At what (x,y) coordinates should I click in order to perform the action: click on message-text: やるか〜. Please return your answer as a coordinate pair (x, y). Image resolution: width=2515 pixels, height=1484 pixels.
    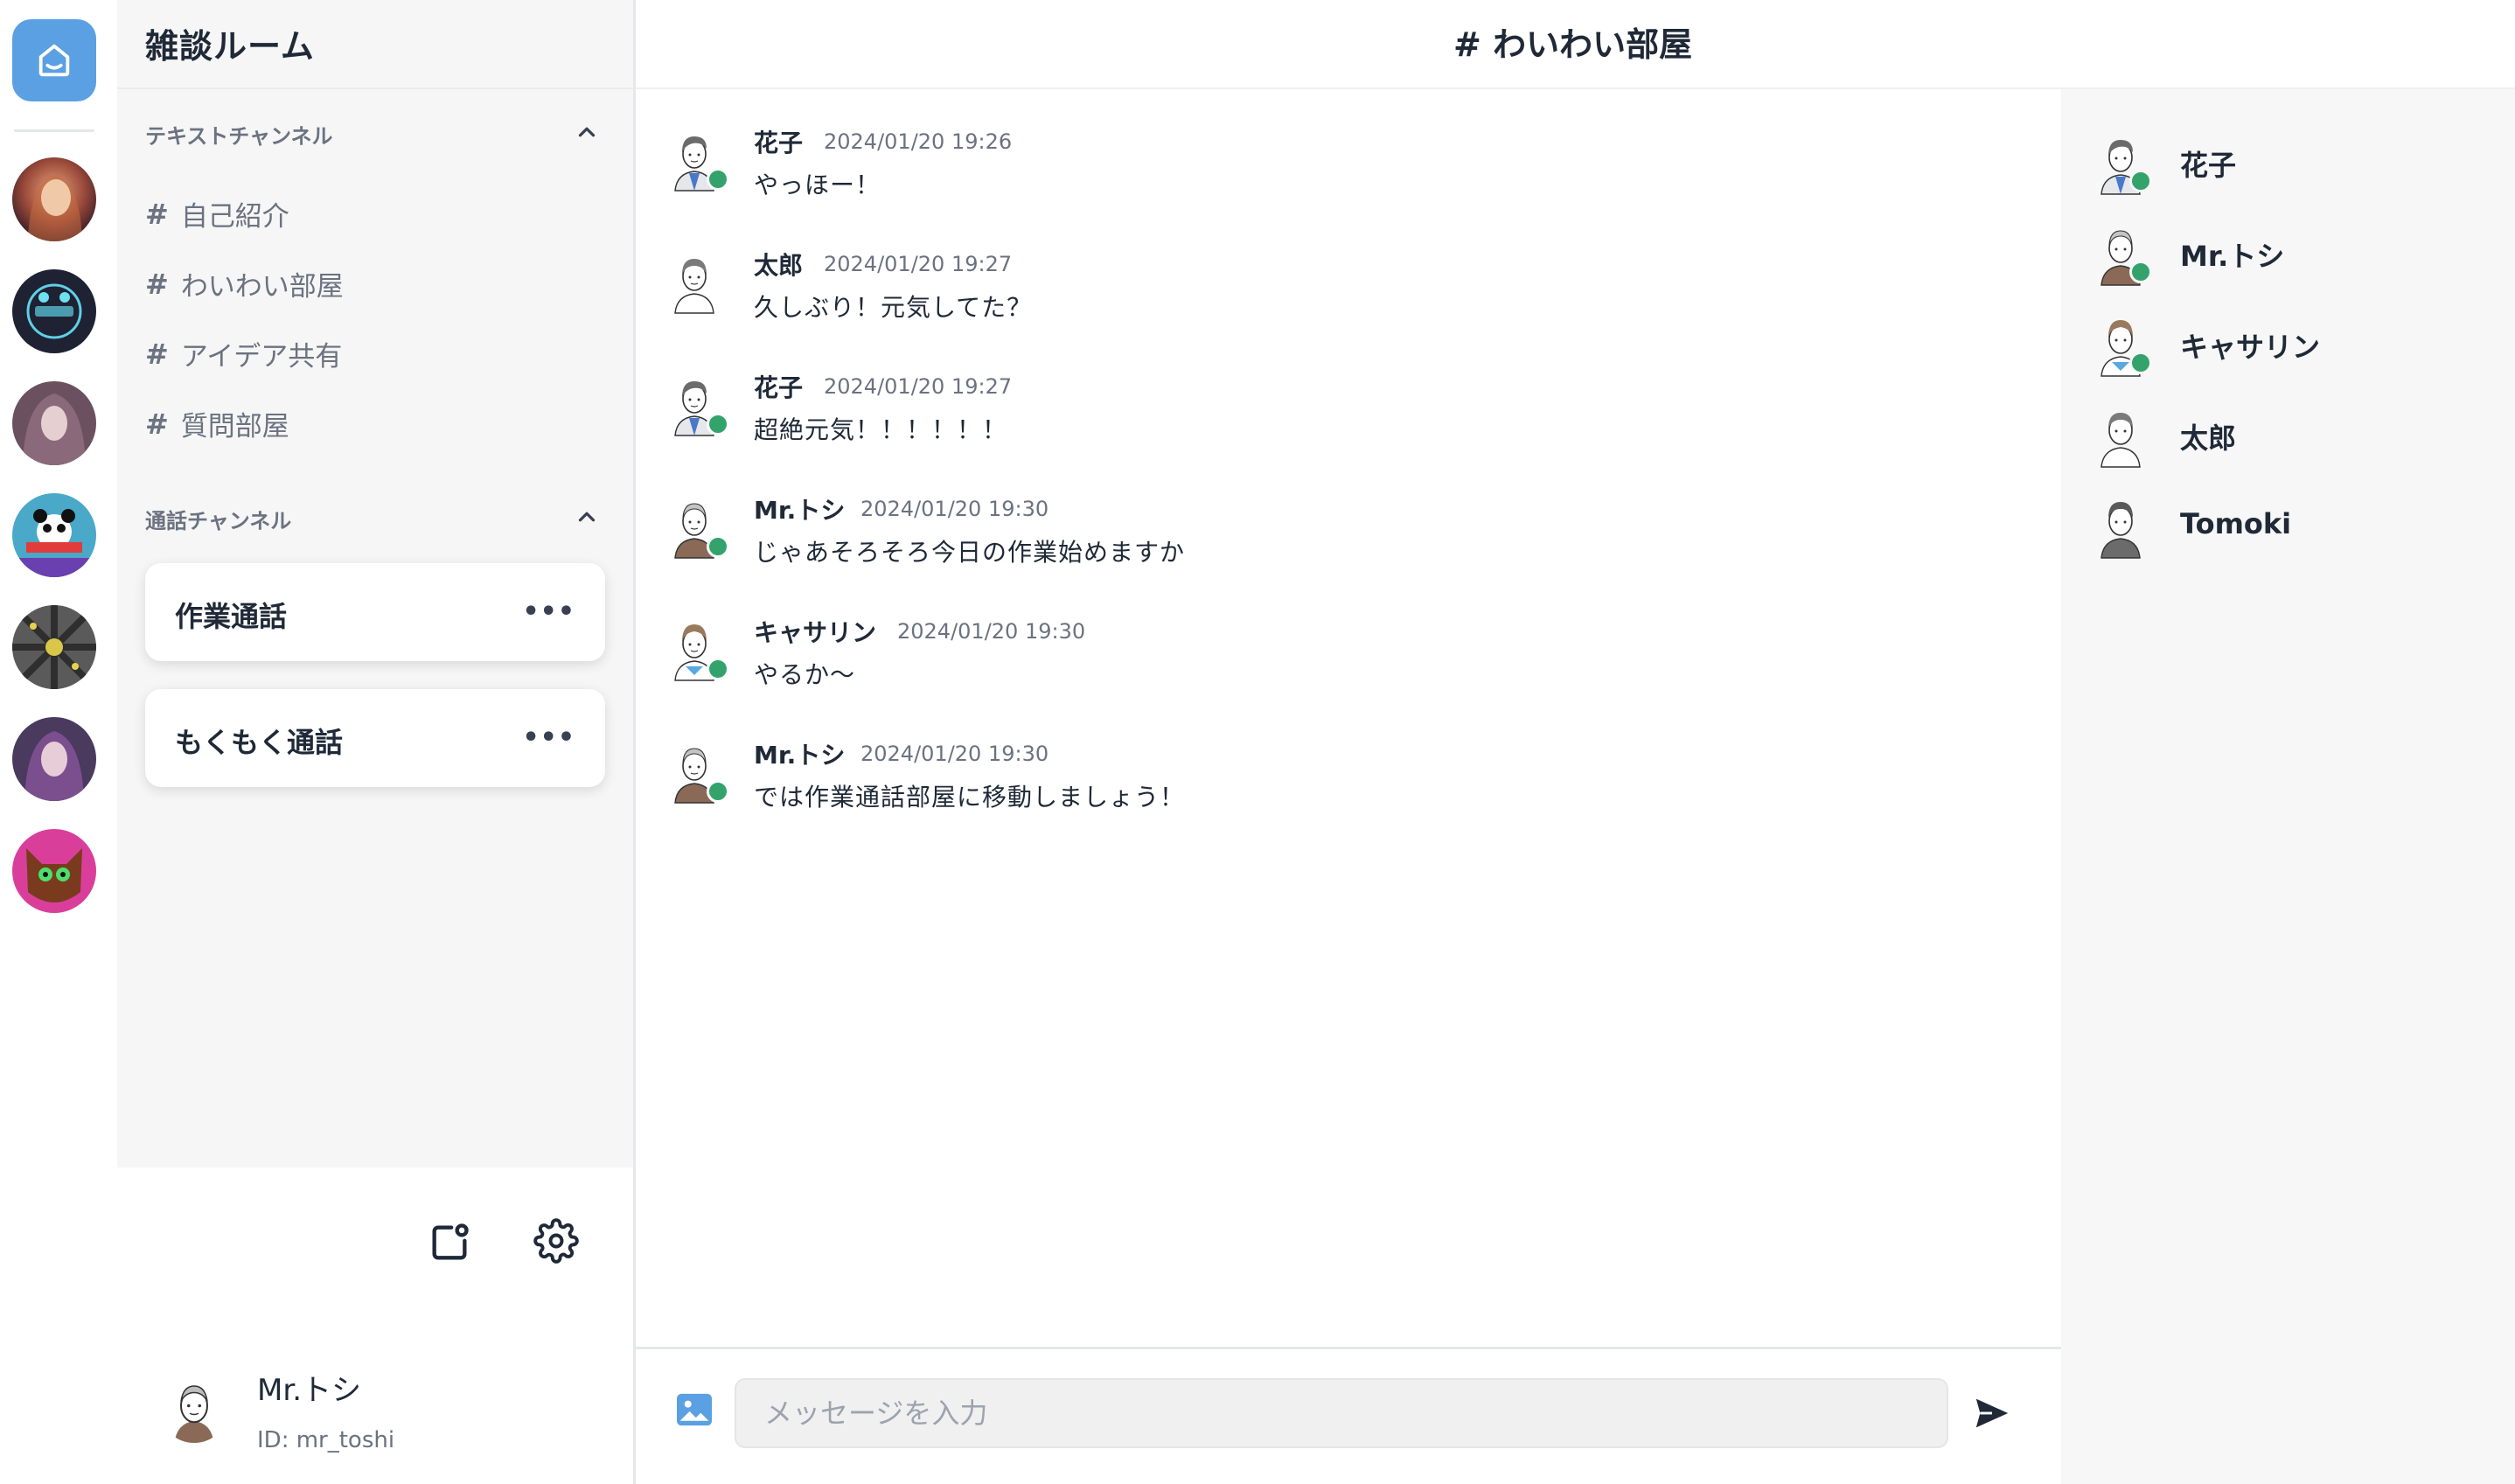
    Looking at the image, I should click on (805, 674).